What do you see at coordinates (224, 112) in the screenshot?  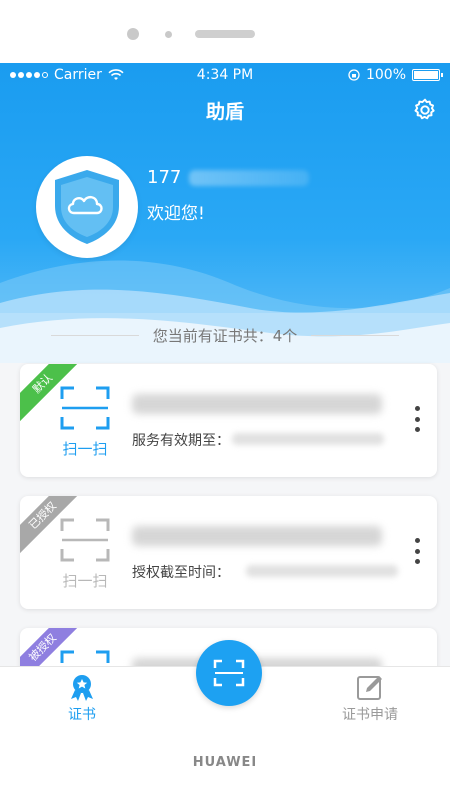 I see `page-title: 助盾` at bounding box center [224, 112].